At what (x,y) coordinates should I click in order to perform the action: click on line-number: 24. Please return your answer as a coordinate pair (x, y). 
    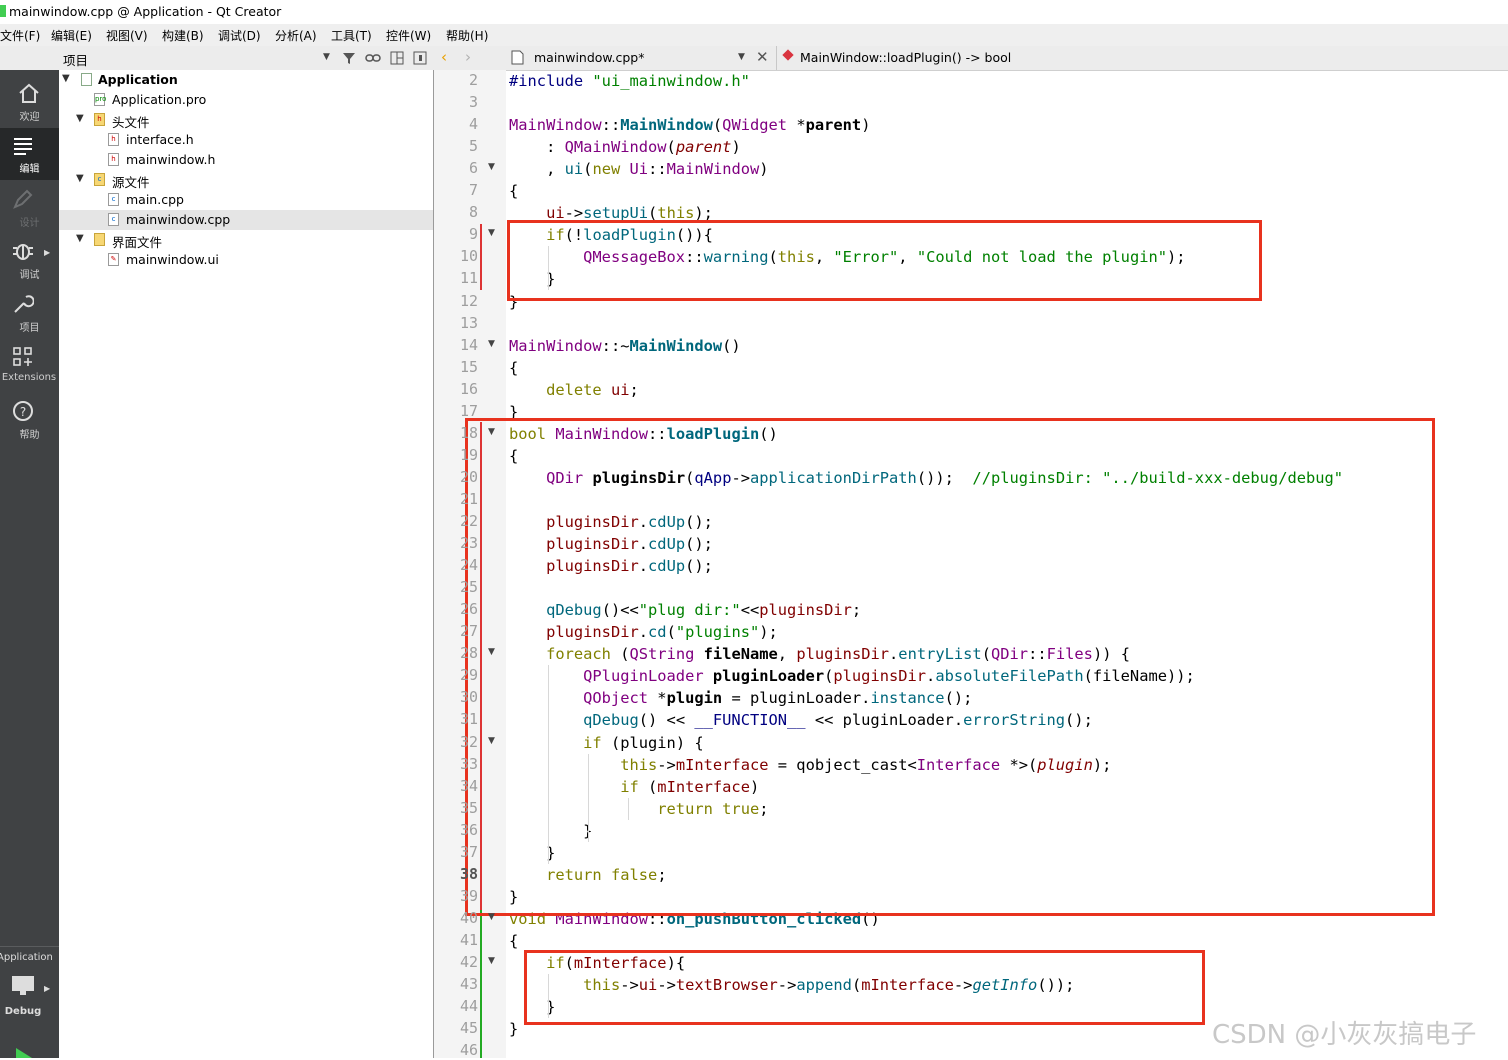
    Looking at the image, I should click on (468, 565).